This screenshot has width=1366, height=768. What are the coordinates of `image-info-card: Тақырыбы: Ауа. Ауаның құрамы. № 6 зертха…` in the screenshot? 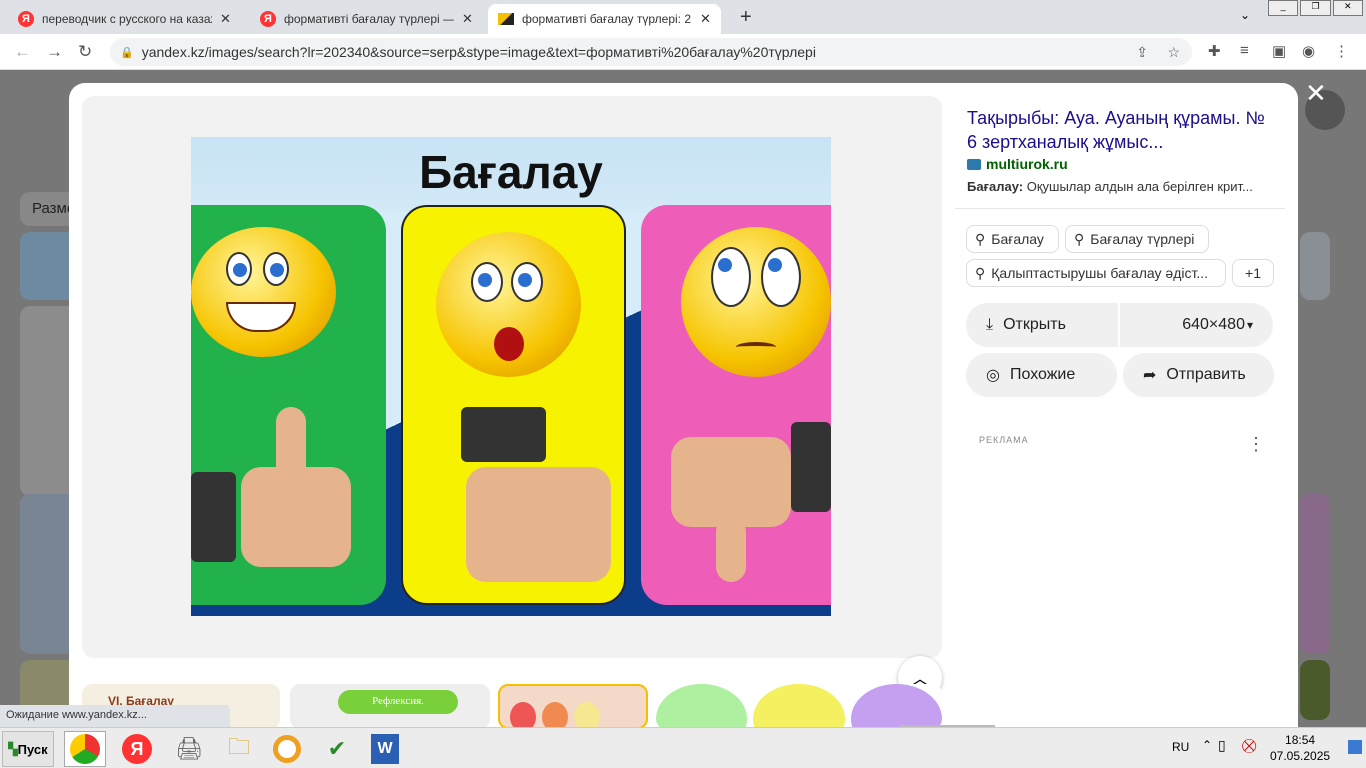 It's located at (1120, 252).